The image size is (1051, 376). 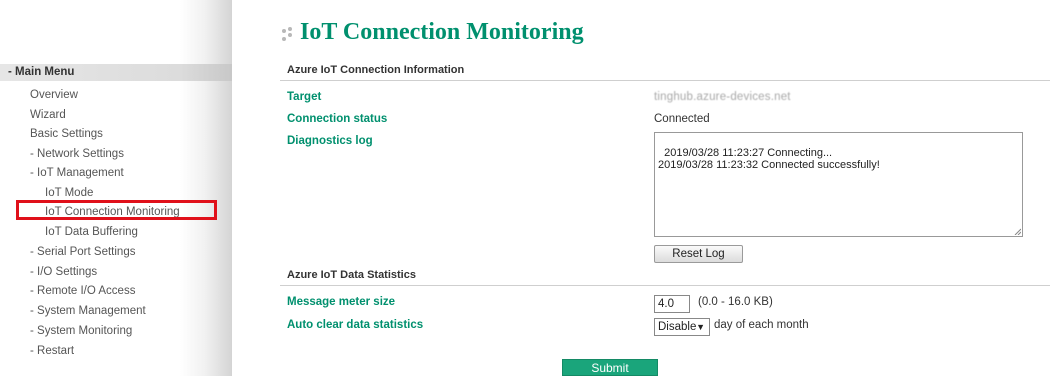 I want to click on title-dots-icon, so click(x=290, y=35).